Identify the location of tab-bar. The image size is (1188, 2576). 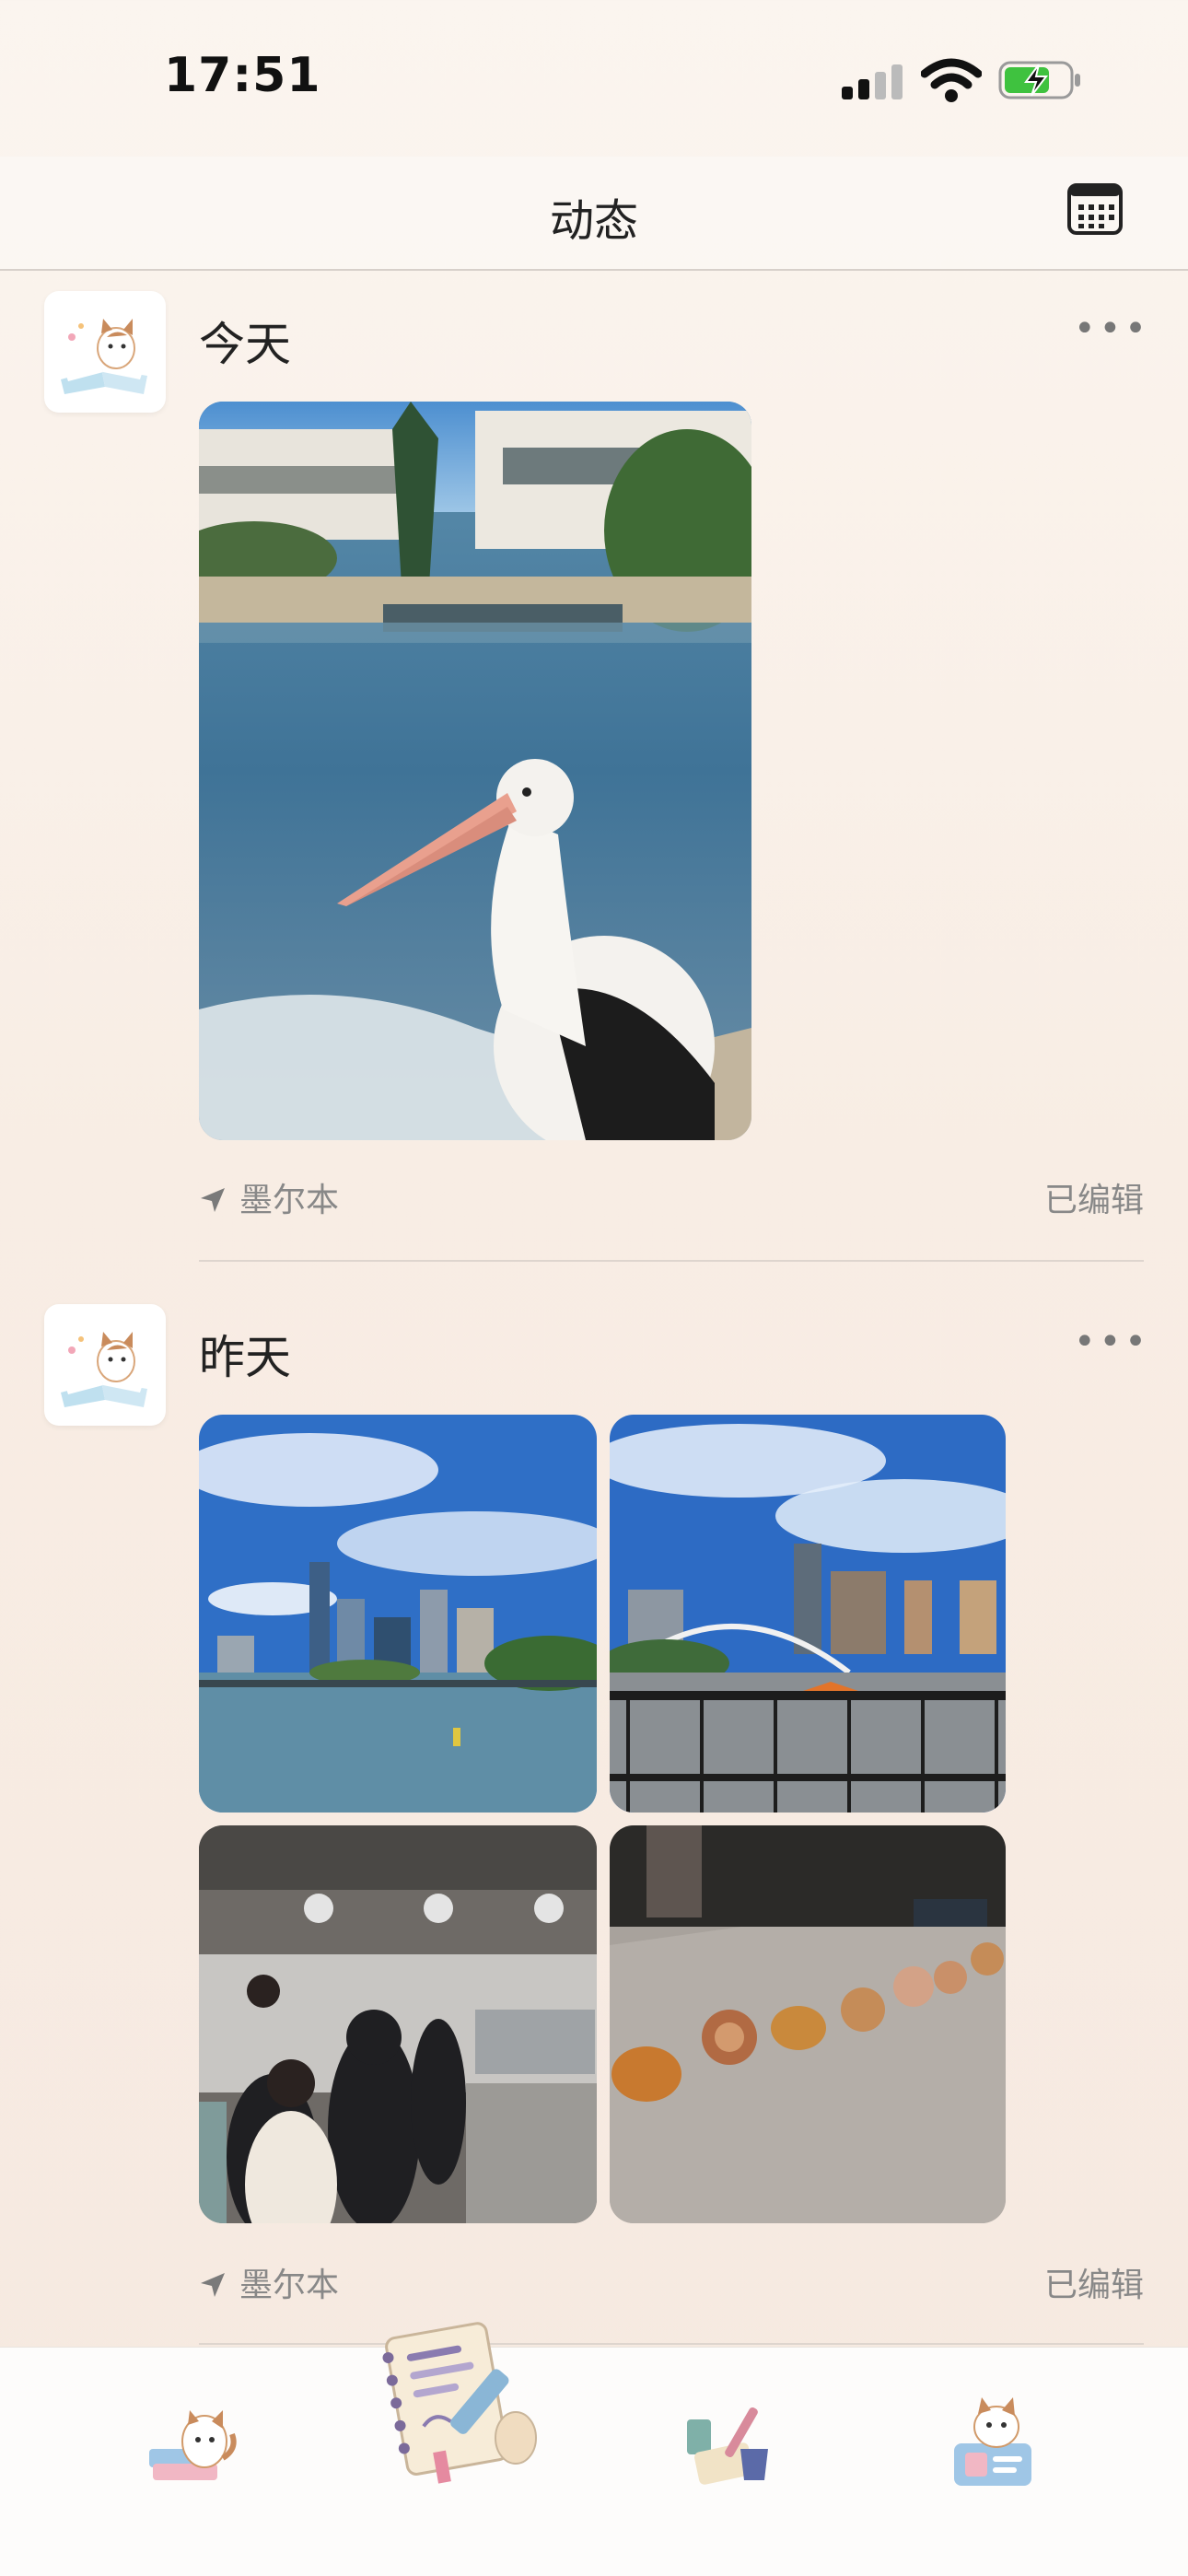
(594, 2449).